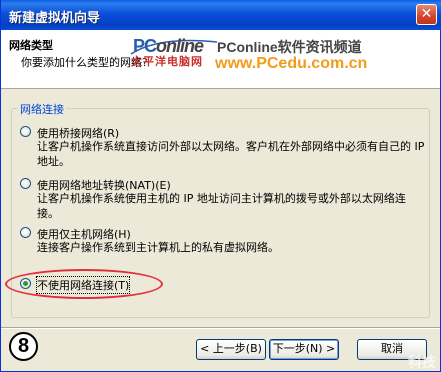  What do you see at coordinates (25, 131) in the screenshot?
I see `radio-bridged` at bounding box center [25, 131].